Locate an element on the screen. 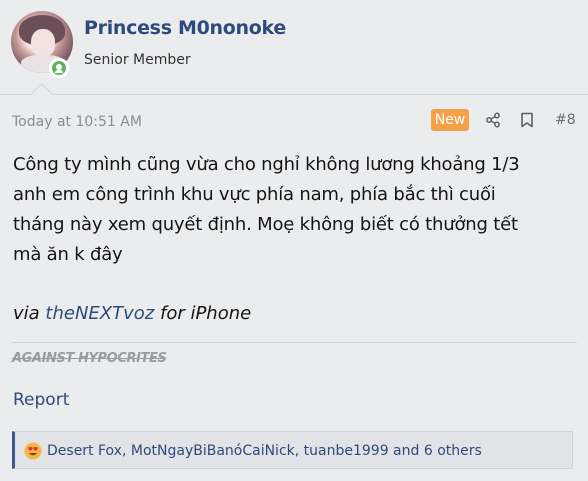 This screenshot has height=481, width=588. bookmark-icon is located at coordinates (527, 120).